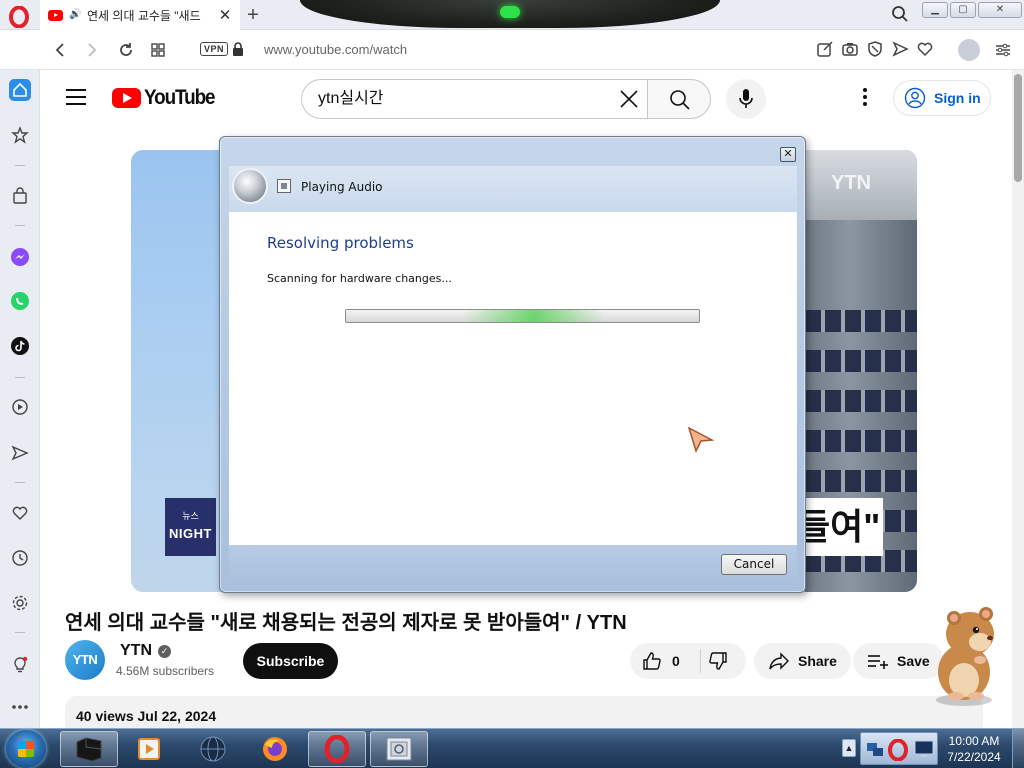  What do you see at coordinates (661, 661) in the screenshot?
I see `like-button: 0` at bounding box center [661, 661].